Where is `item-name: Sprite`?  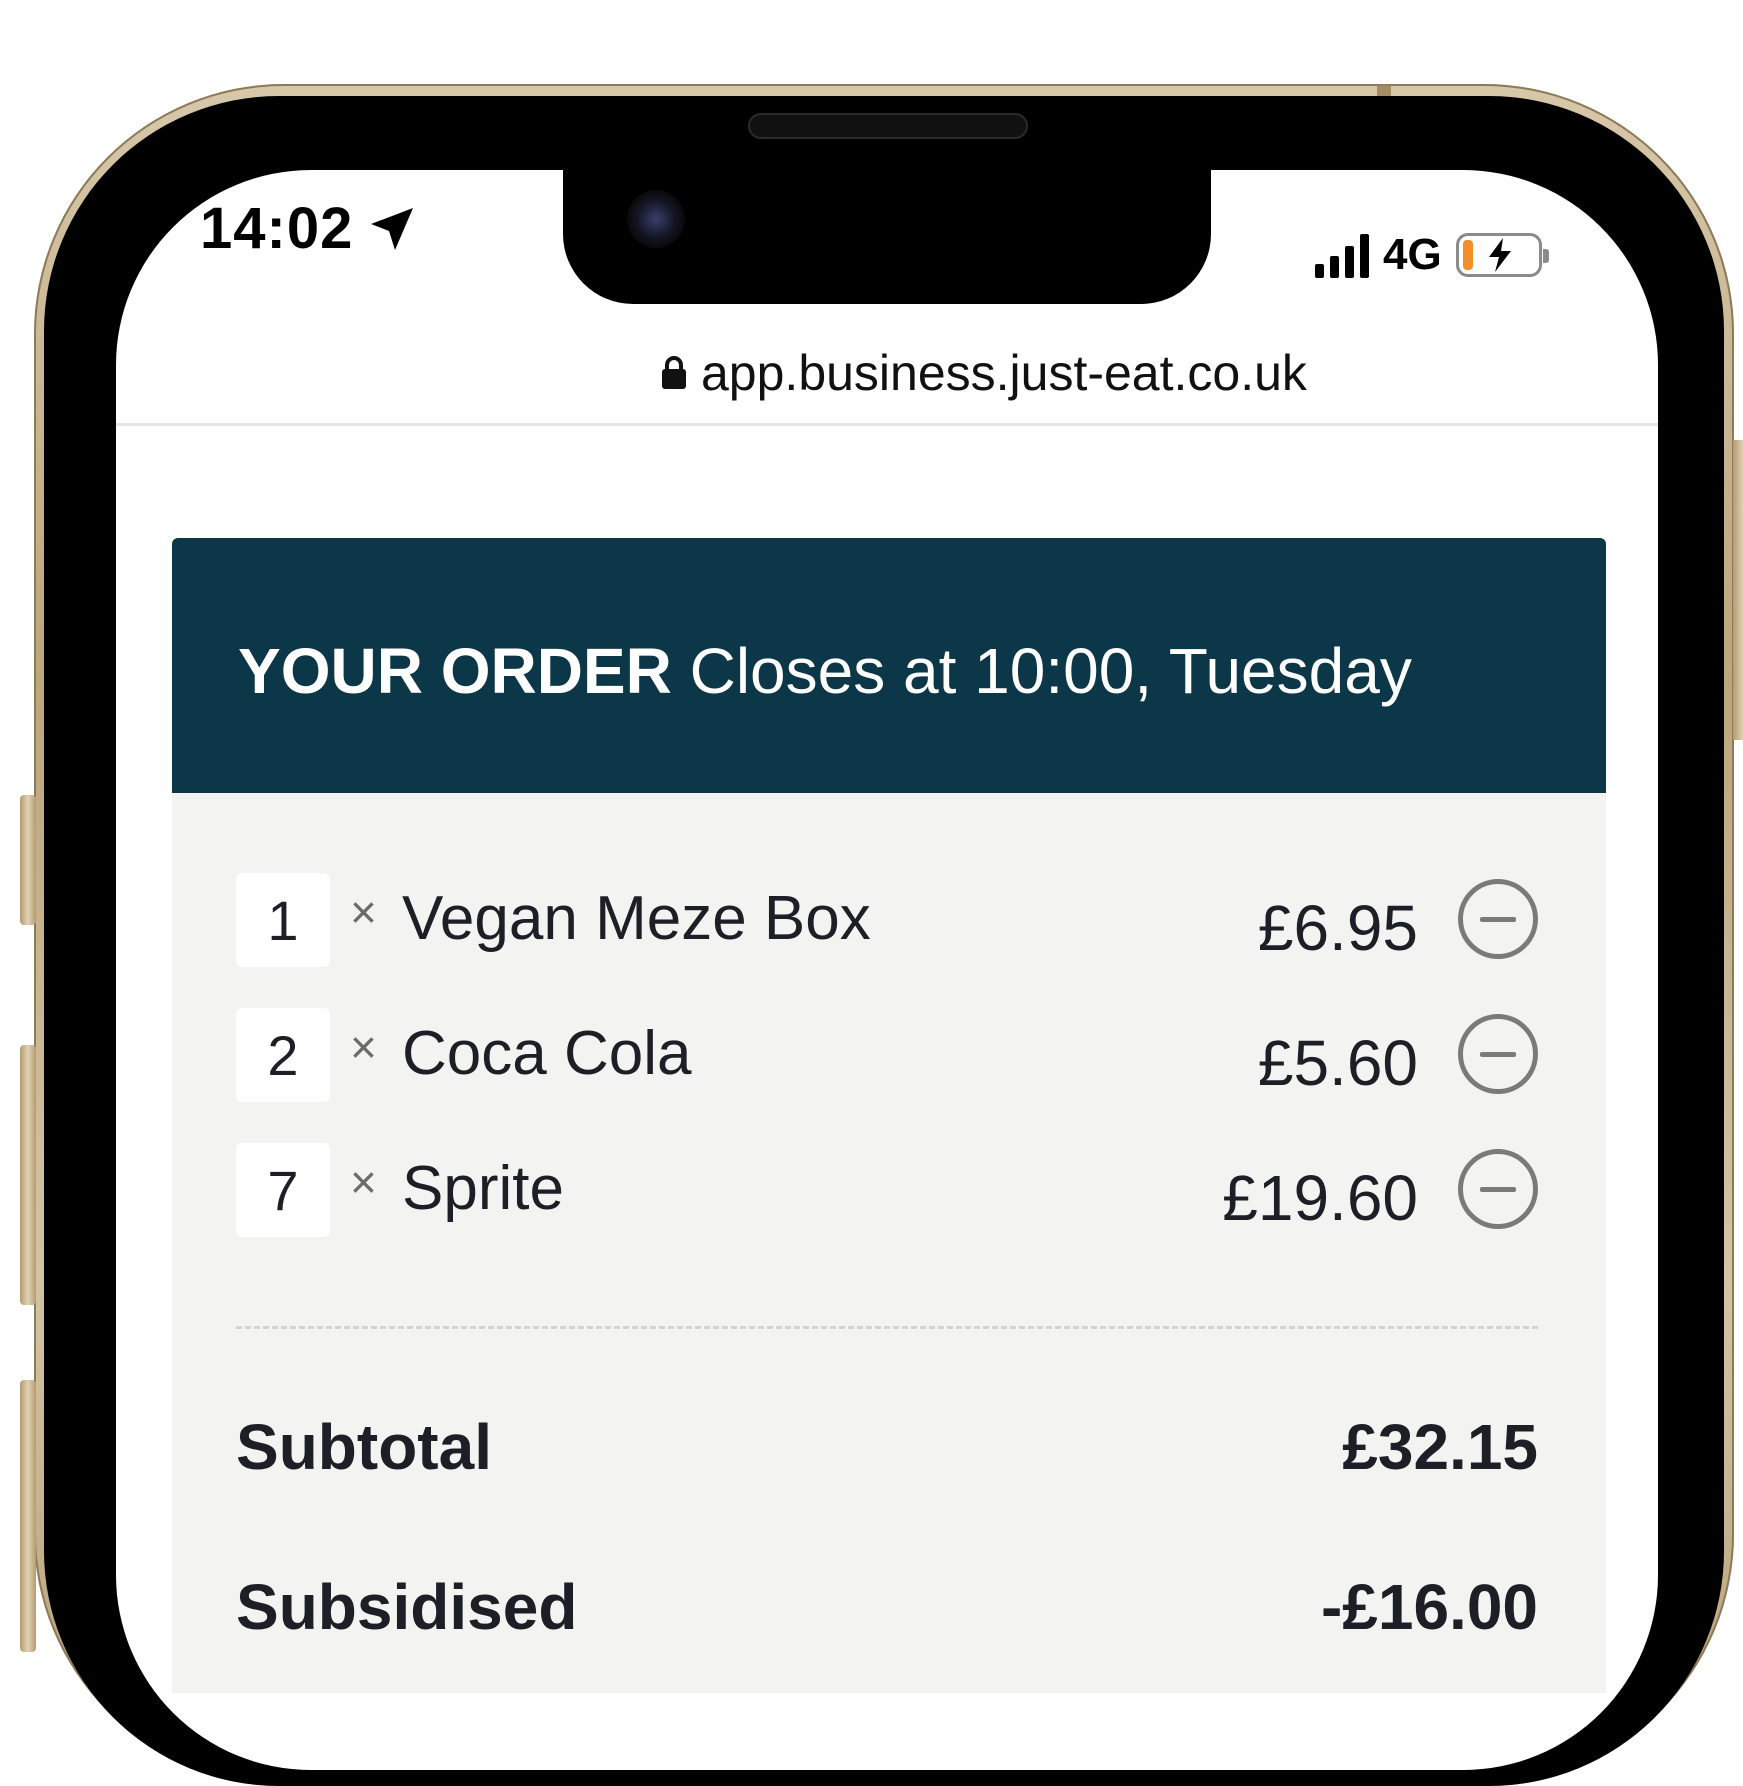 item-name: Sprite is located at coordinates (483, 1188).